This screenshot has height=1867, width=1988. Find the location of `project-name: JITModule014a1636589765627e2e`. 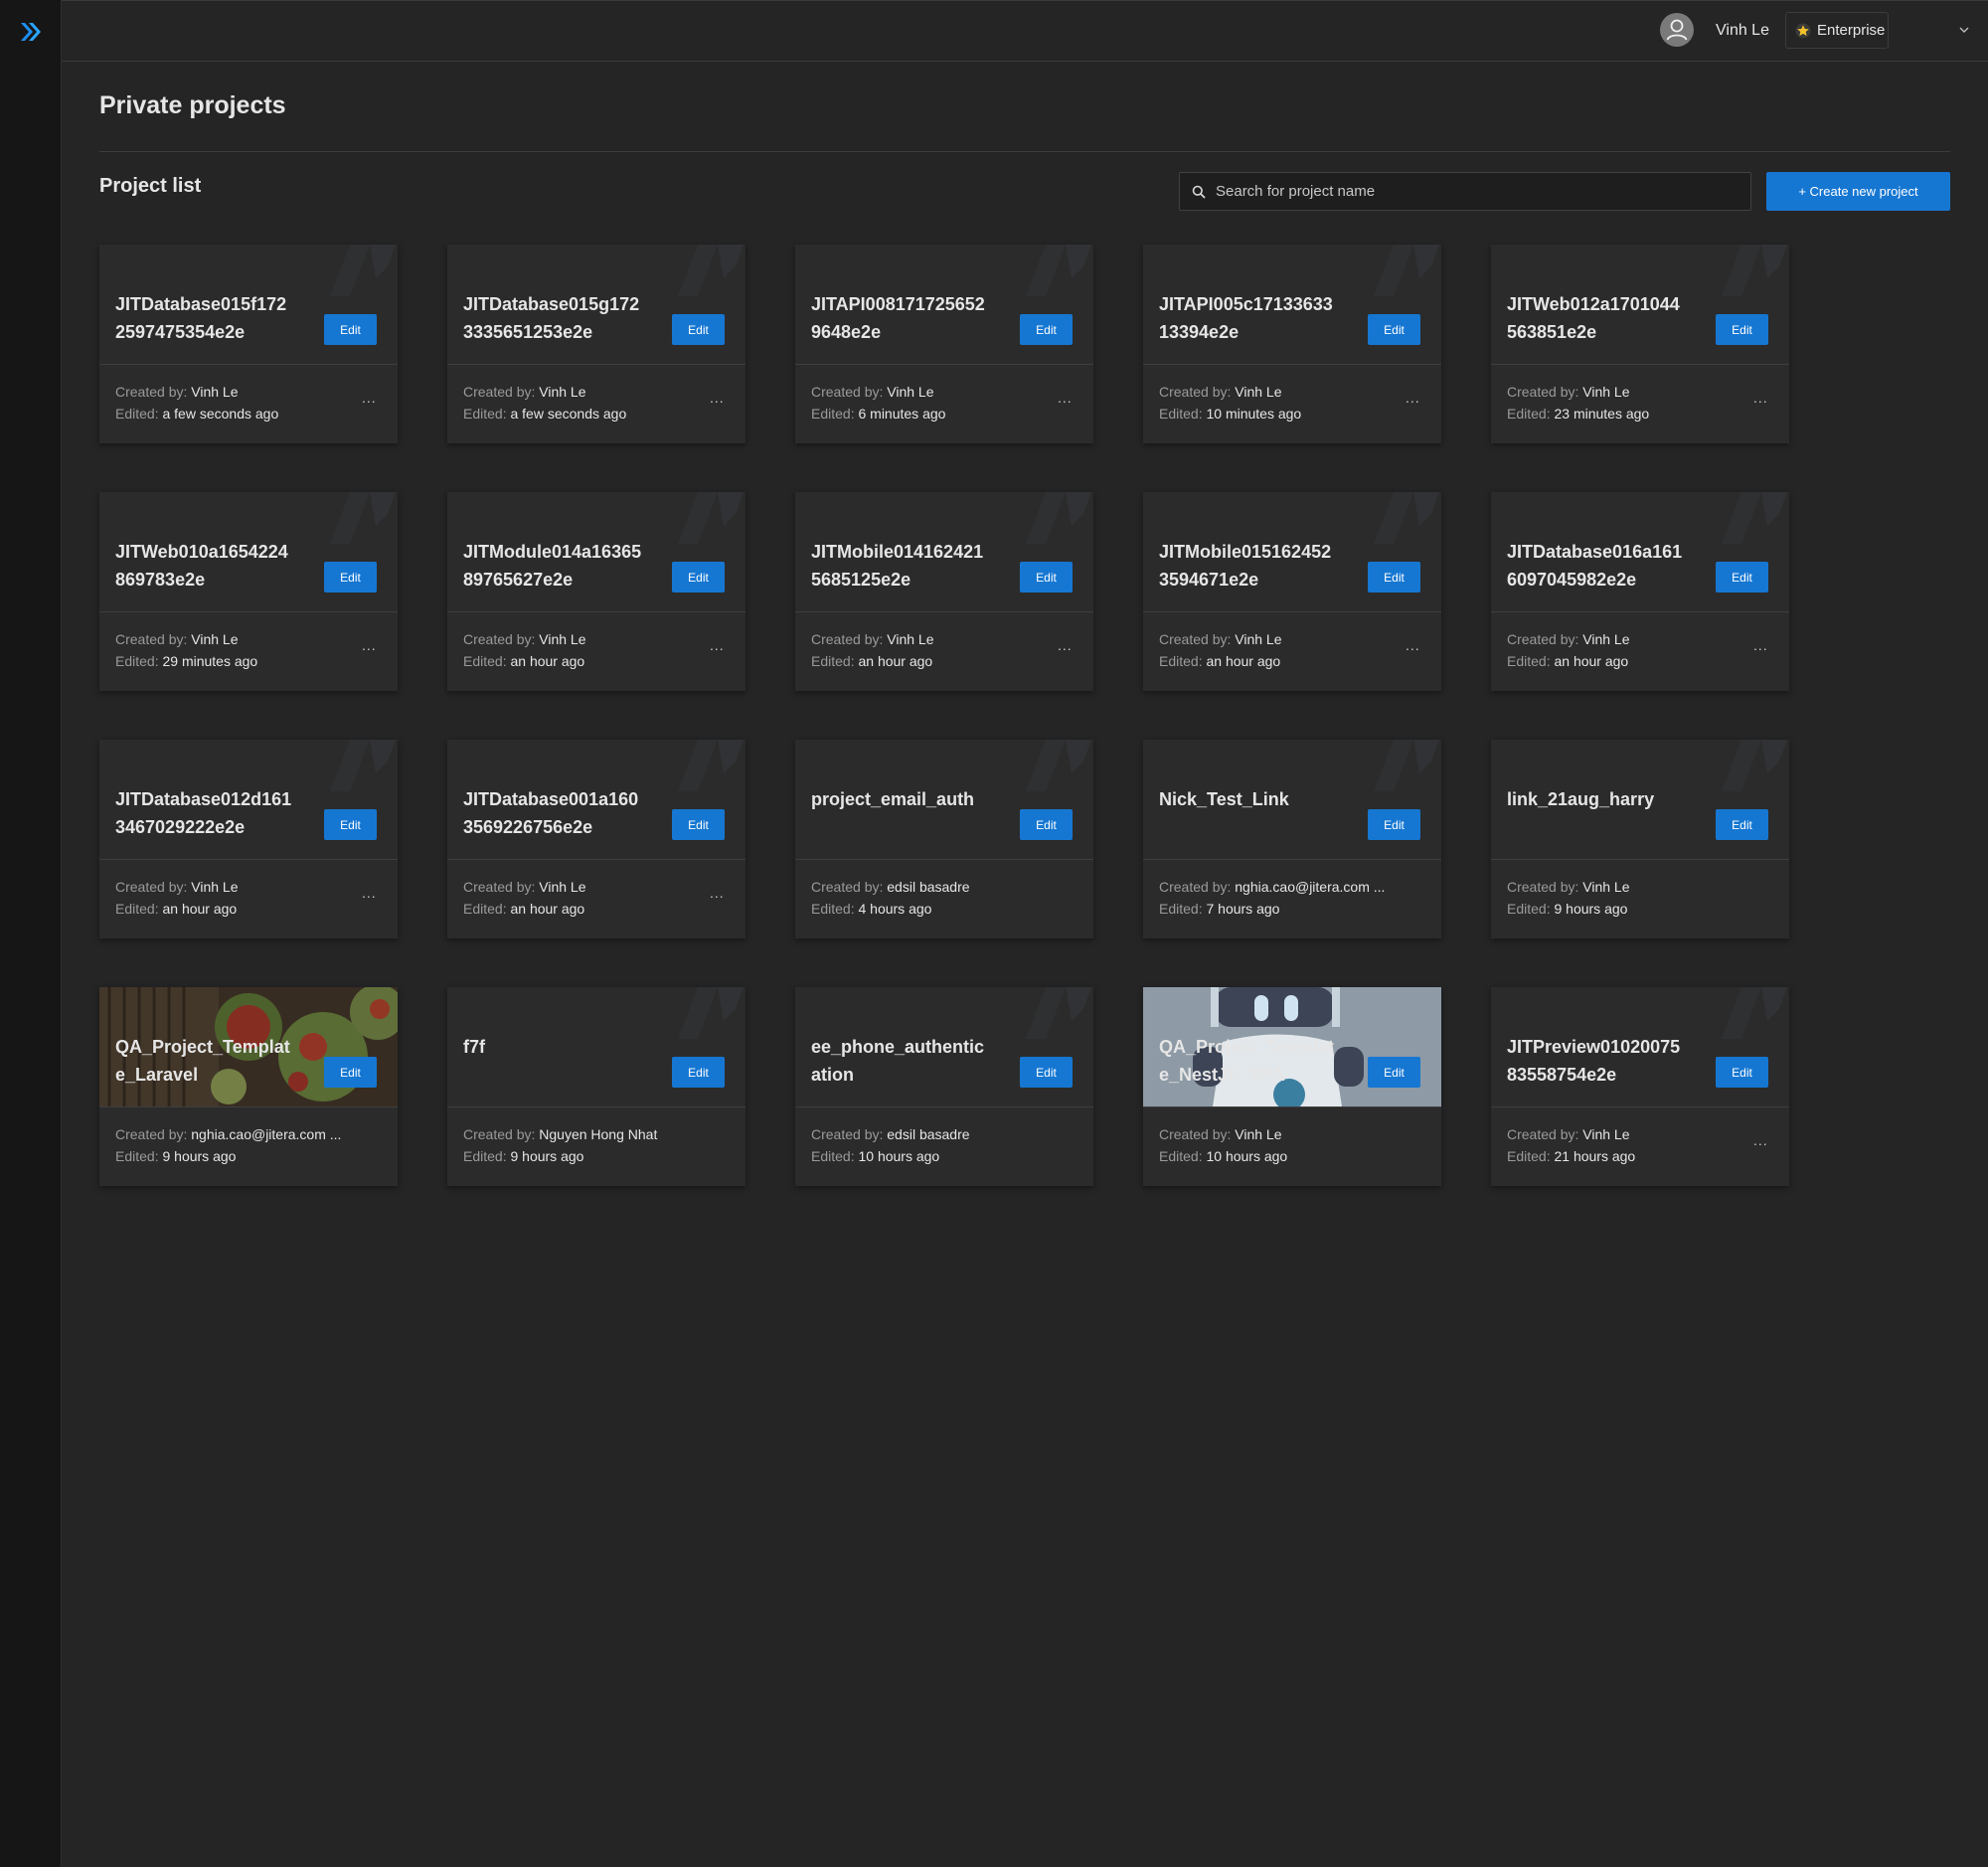

project-name: JITModule014a1636589765627e2e is located at coordinates (552, 566).